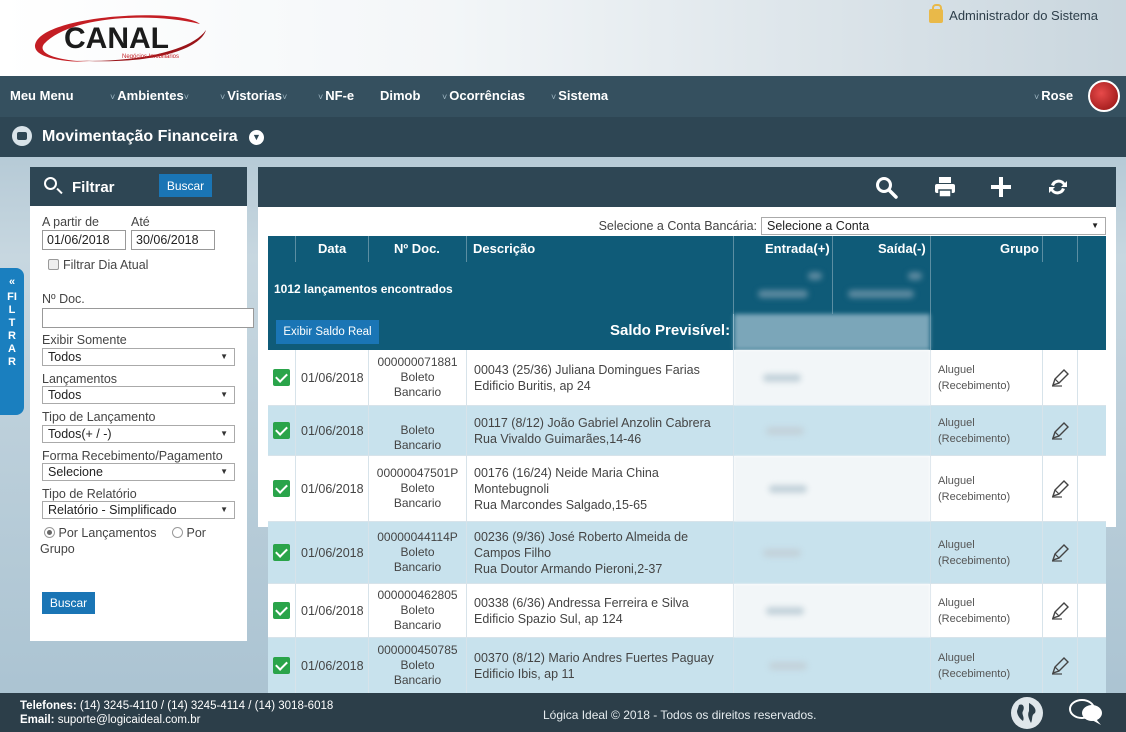  Describe the element at coordinates (1086, 712) in the screenshot. I see `chat-icon` at that location.